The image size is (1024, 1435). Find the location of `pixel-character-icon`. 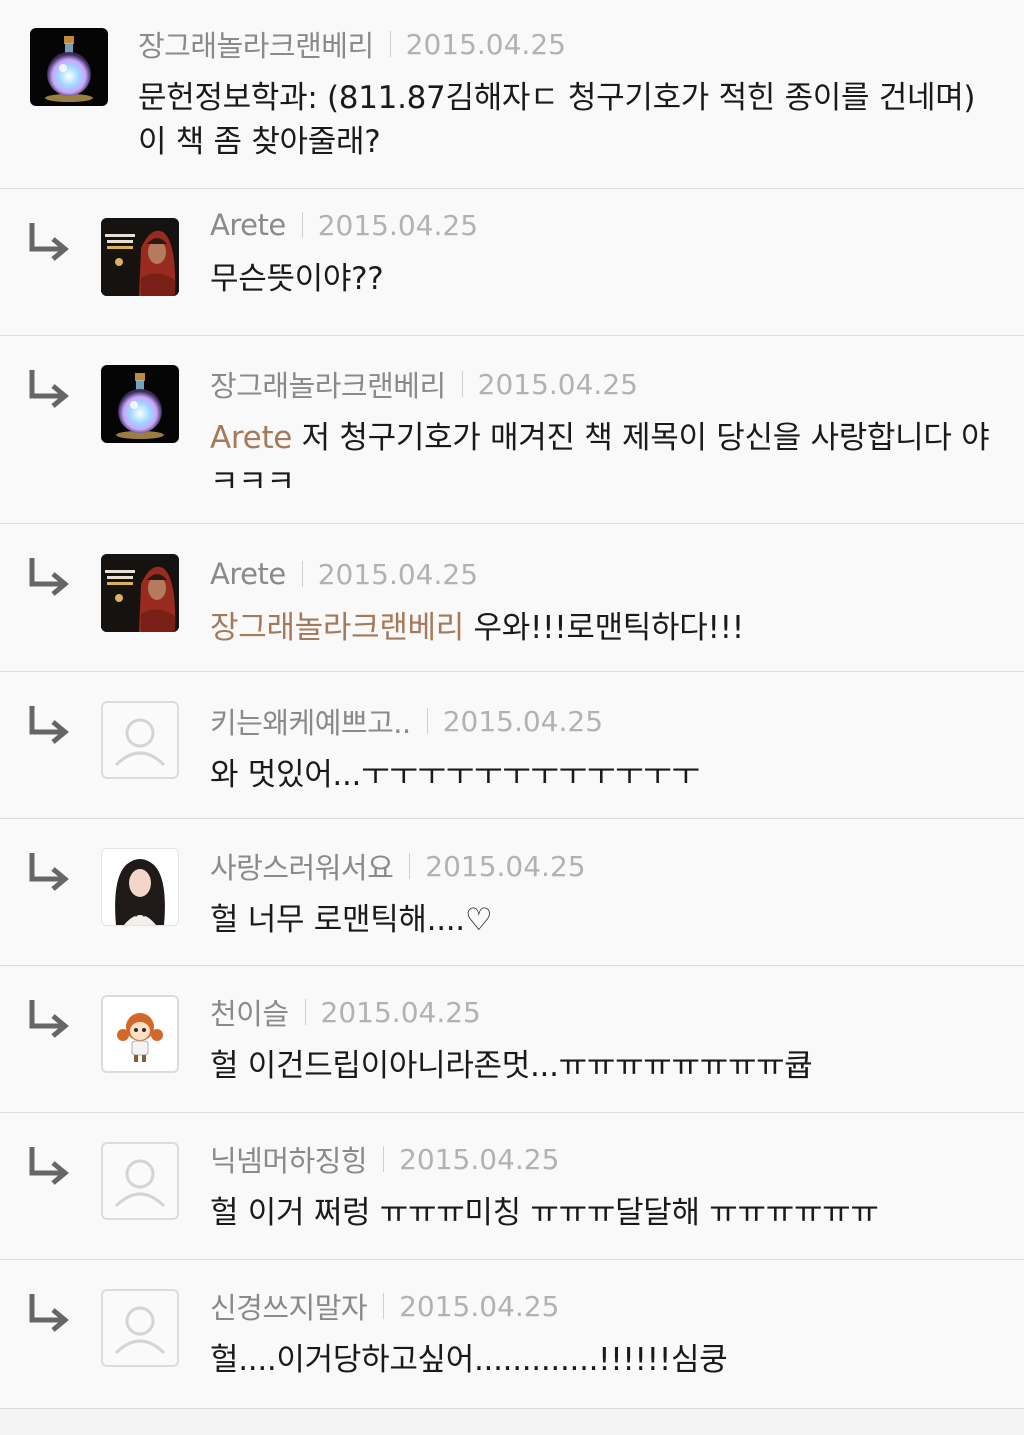

pixel-character-icon is located at coordinates (140, 1034).